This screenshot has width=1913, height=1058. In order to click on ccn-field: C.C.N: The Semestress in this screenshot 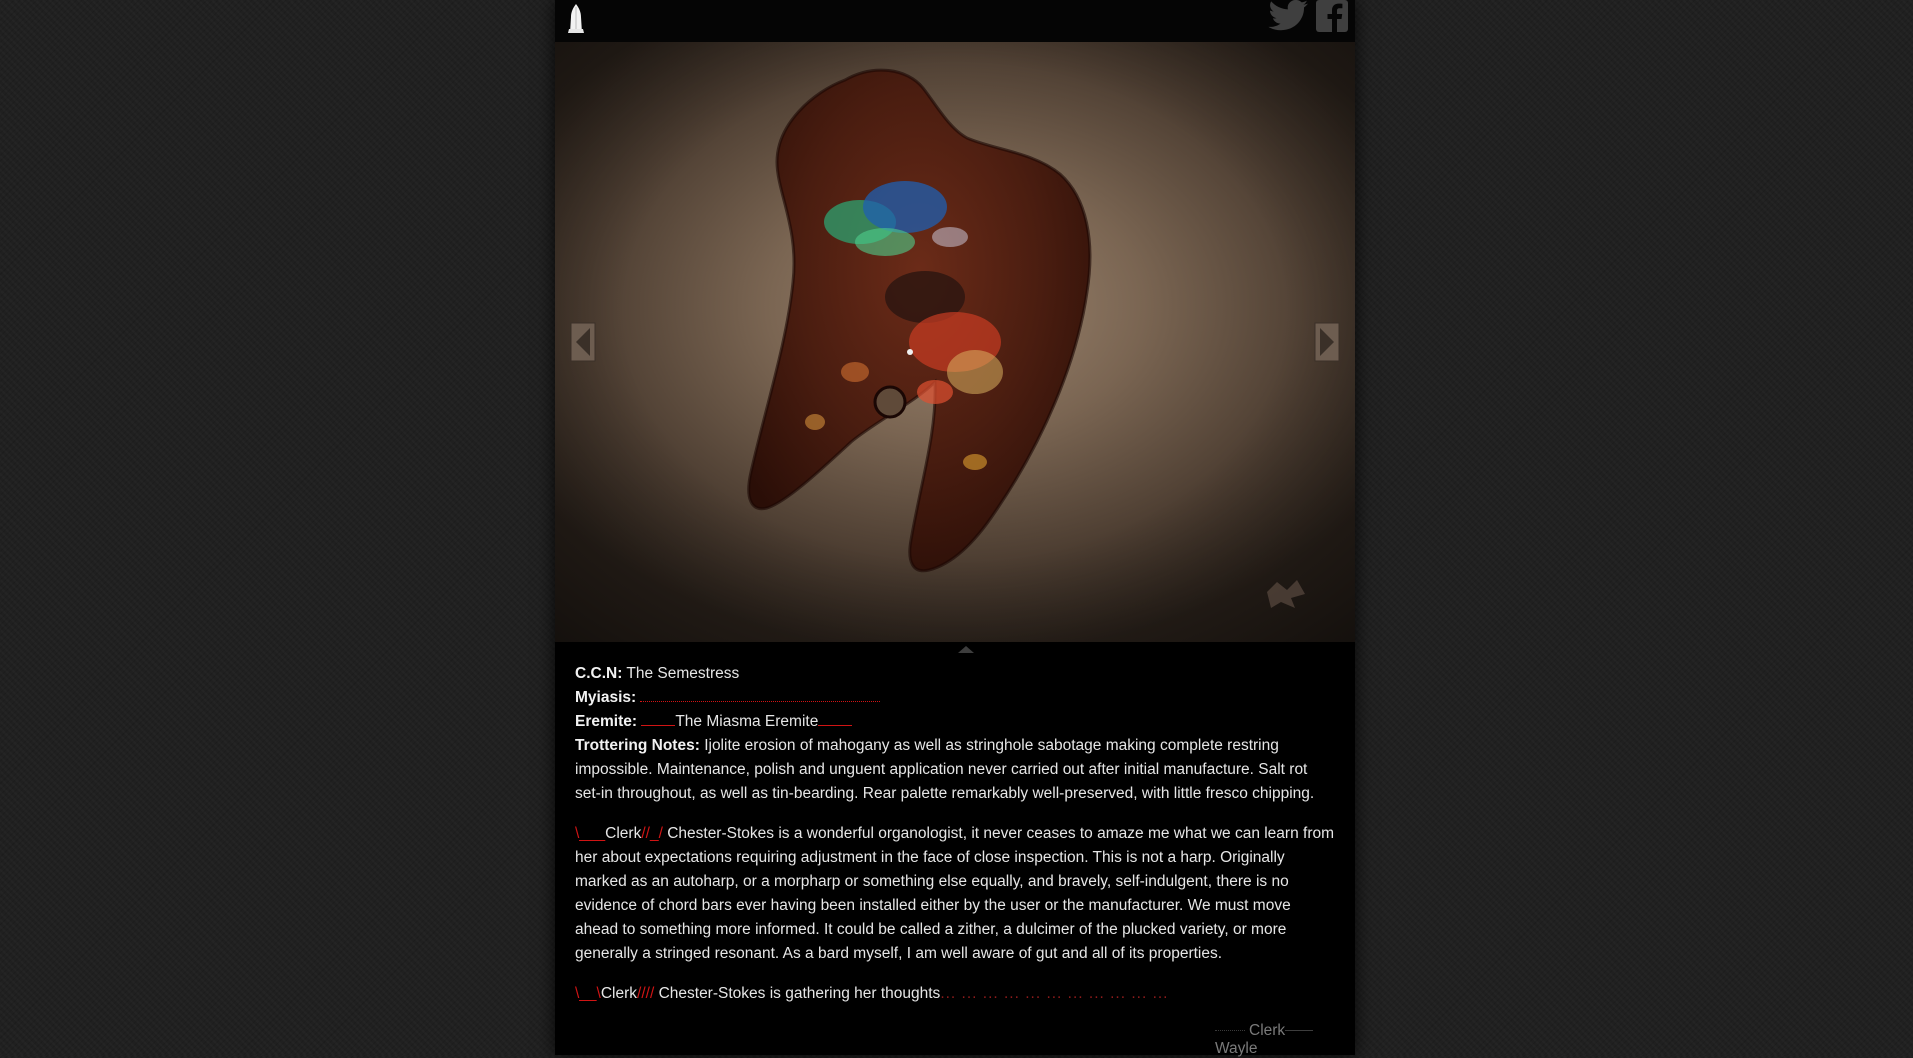, I will do `click(955, 674)`.